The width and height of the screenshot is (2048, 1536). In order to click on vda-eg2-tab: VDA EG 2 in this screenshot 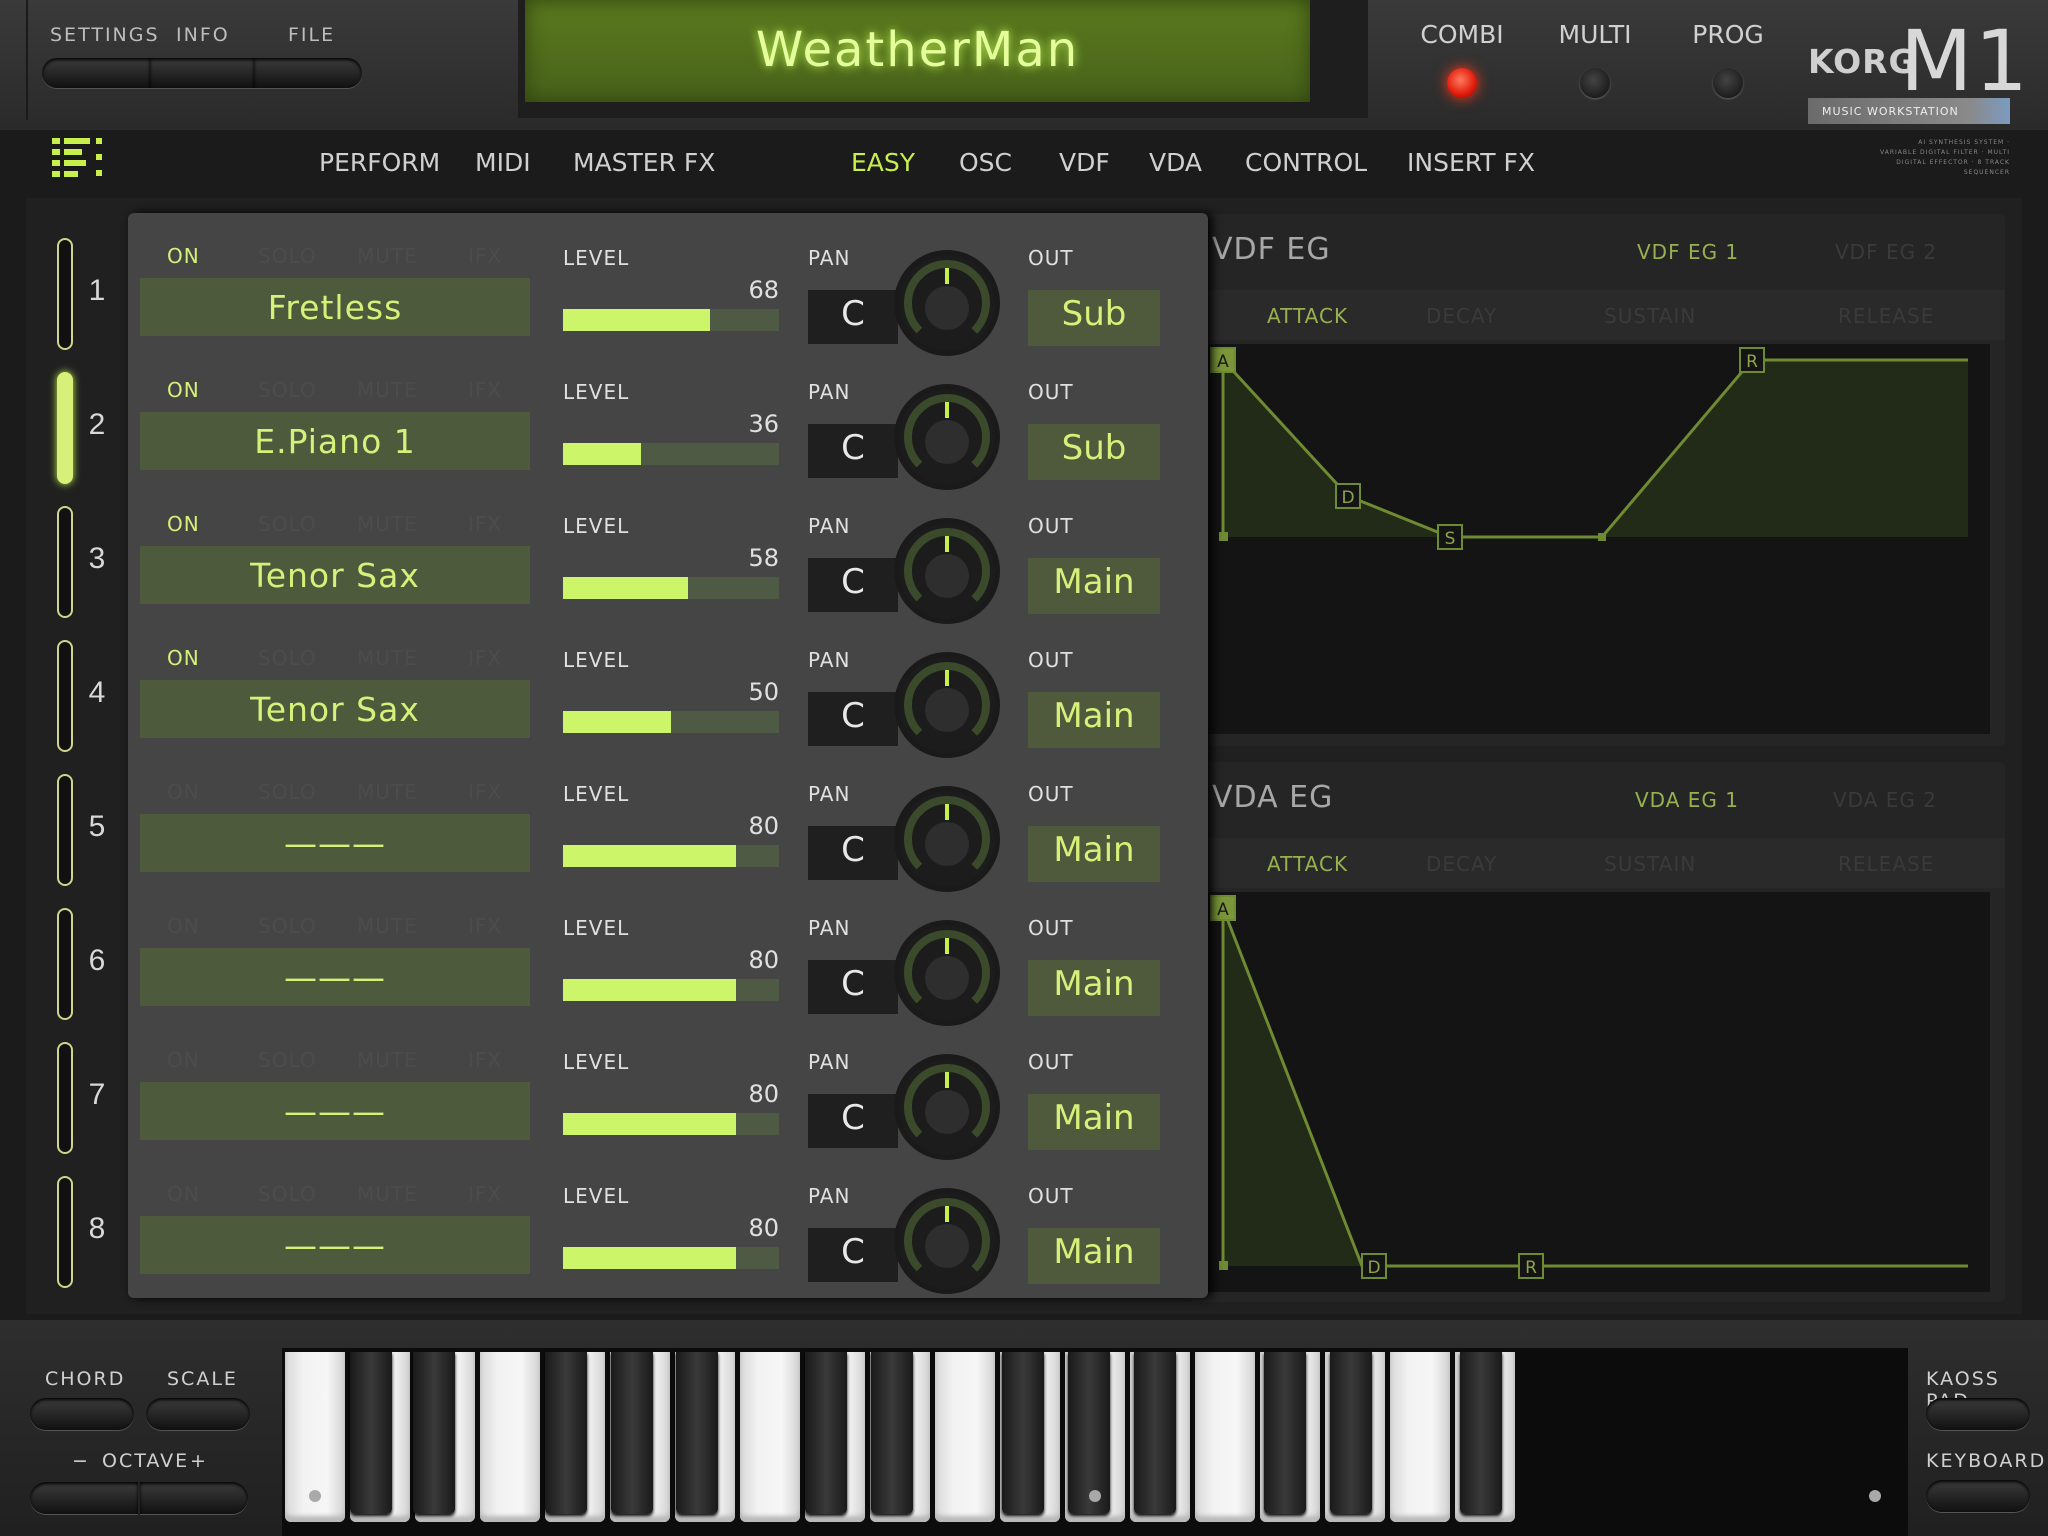, I will do `click(1885, 800)`.